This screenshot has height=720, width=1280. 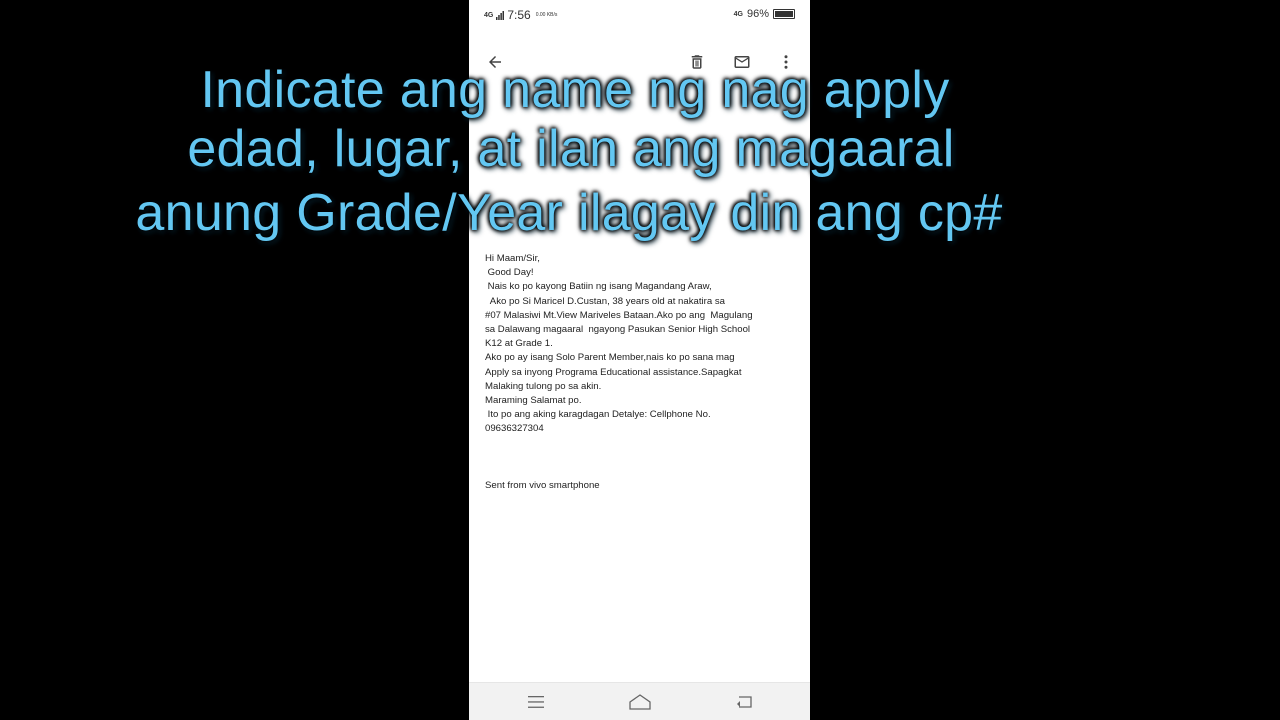 I want to click on navigation-bar, so click(x=639, y=701).